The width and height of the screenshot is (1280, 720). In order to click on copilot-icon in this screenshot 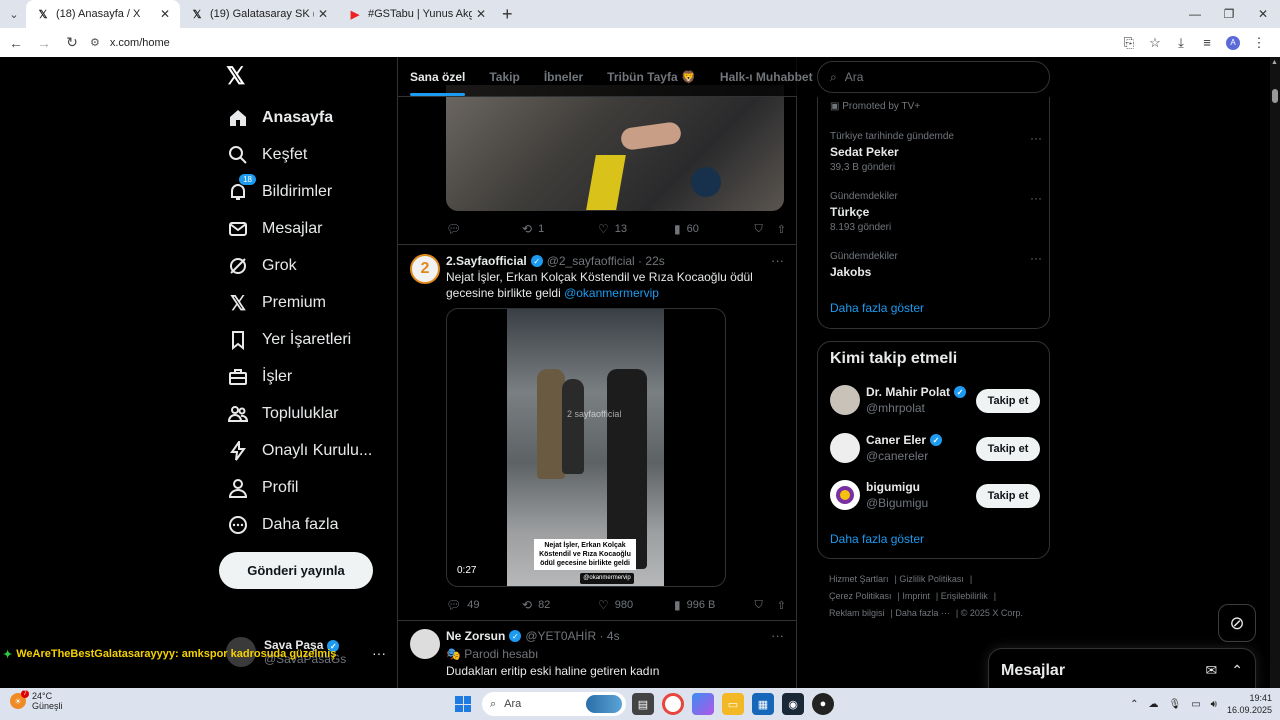, I will do `click(703, 704)`.